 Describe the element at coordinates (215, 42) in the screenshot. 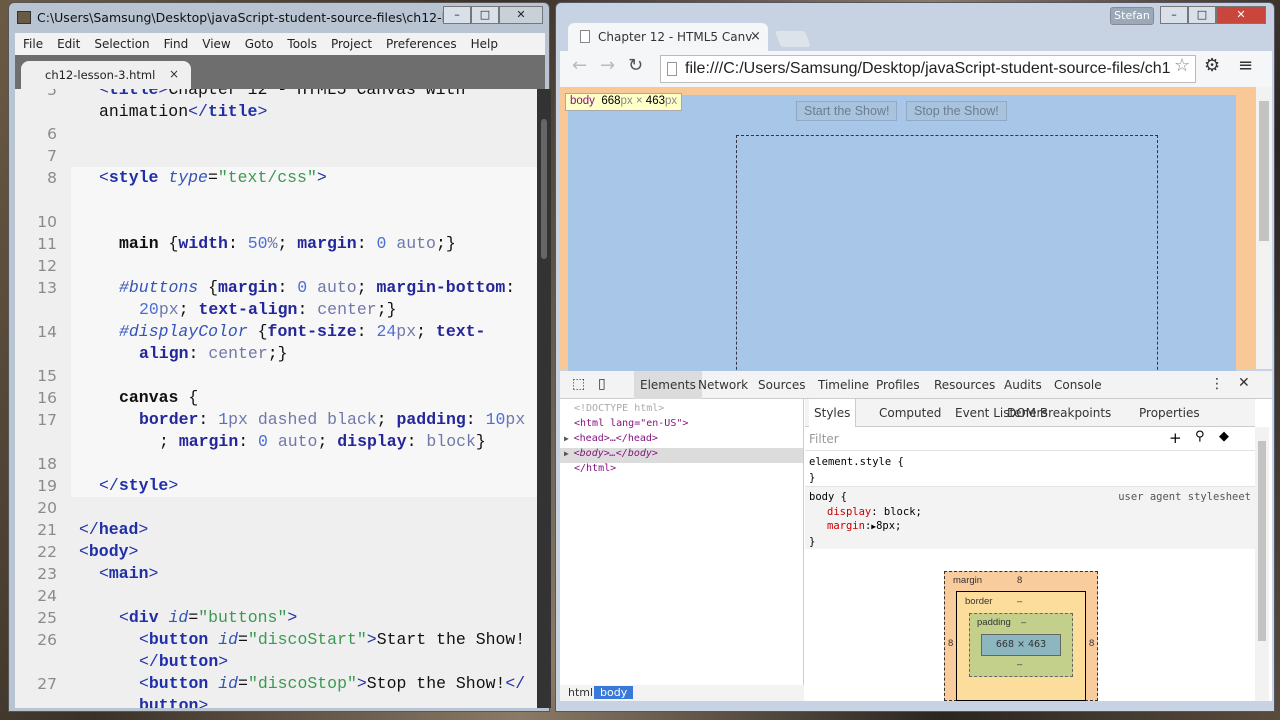

I see `menu-view: View` at that location.